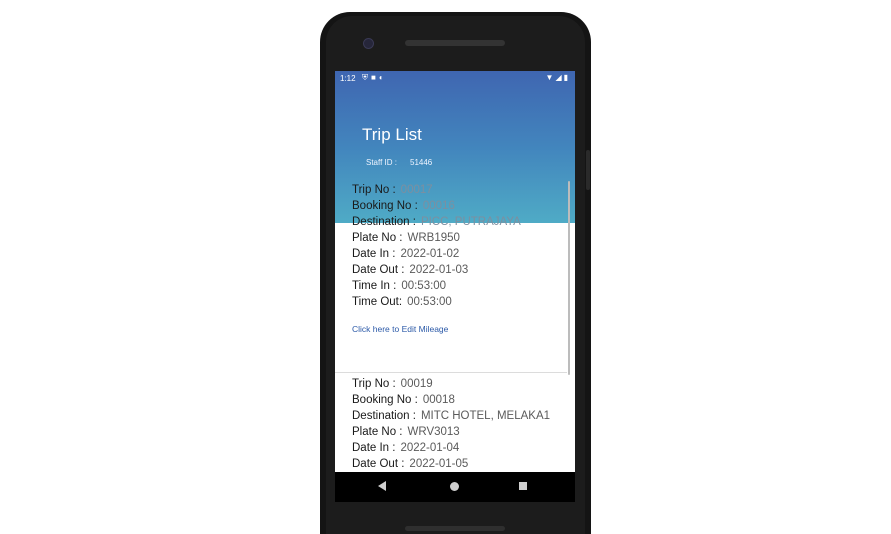  I want to click on edit-mileage-link: Click here to Edit Mileage, so click(400, 329).